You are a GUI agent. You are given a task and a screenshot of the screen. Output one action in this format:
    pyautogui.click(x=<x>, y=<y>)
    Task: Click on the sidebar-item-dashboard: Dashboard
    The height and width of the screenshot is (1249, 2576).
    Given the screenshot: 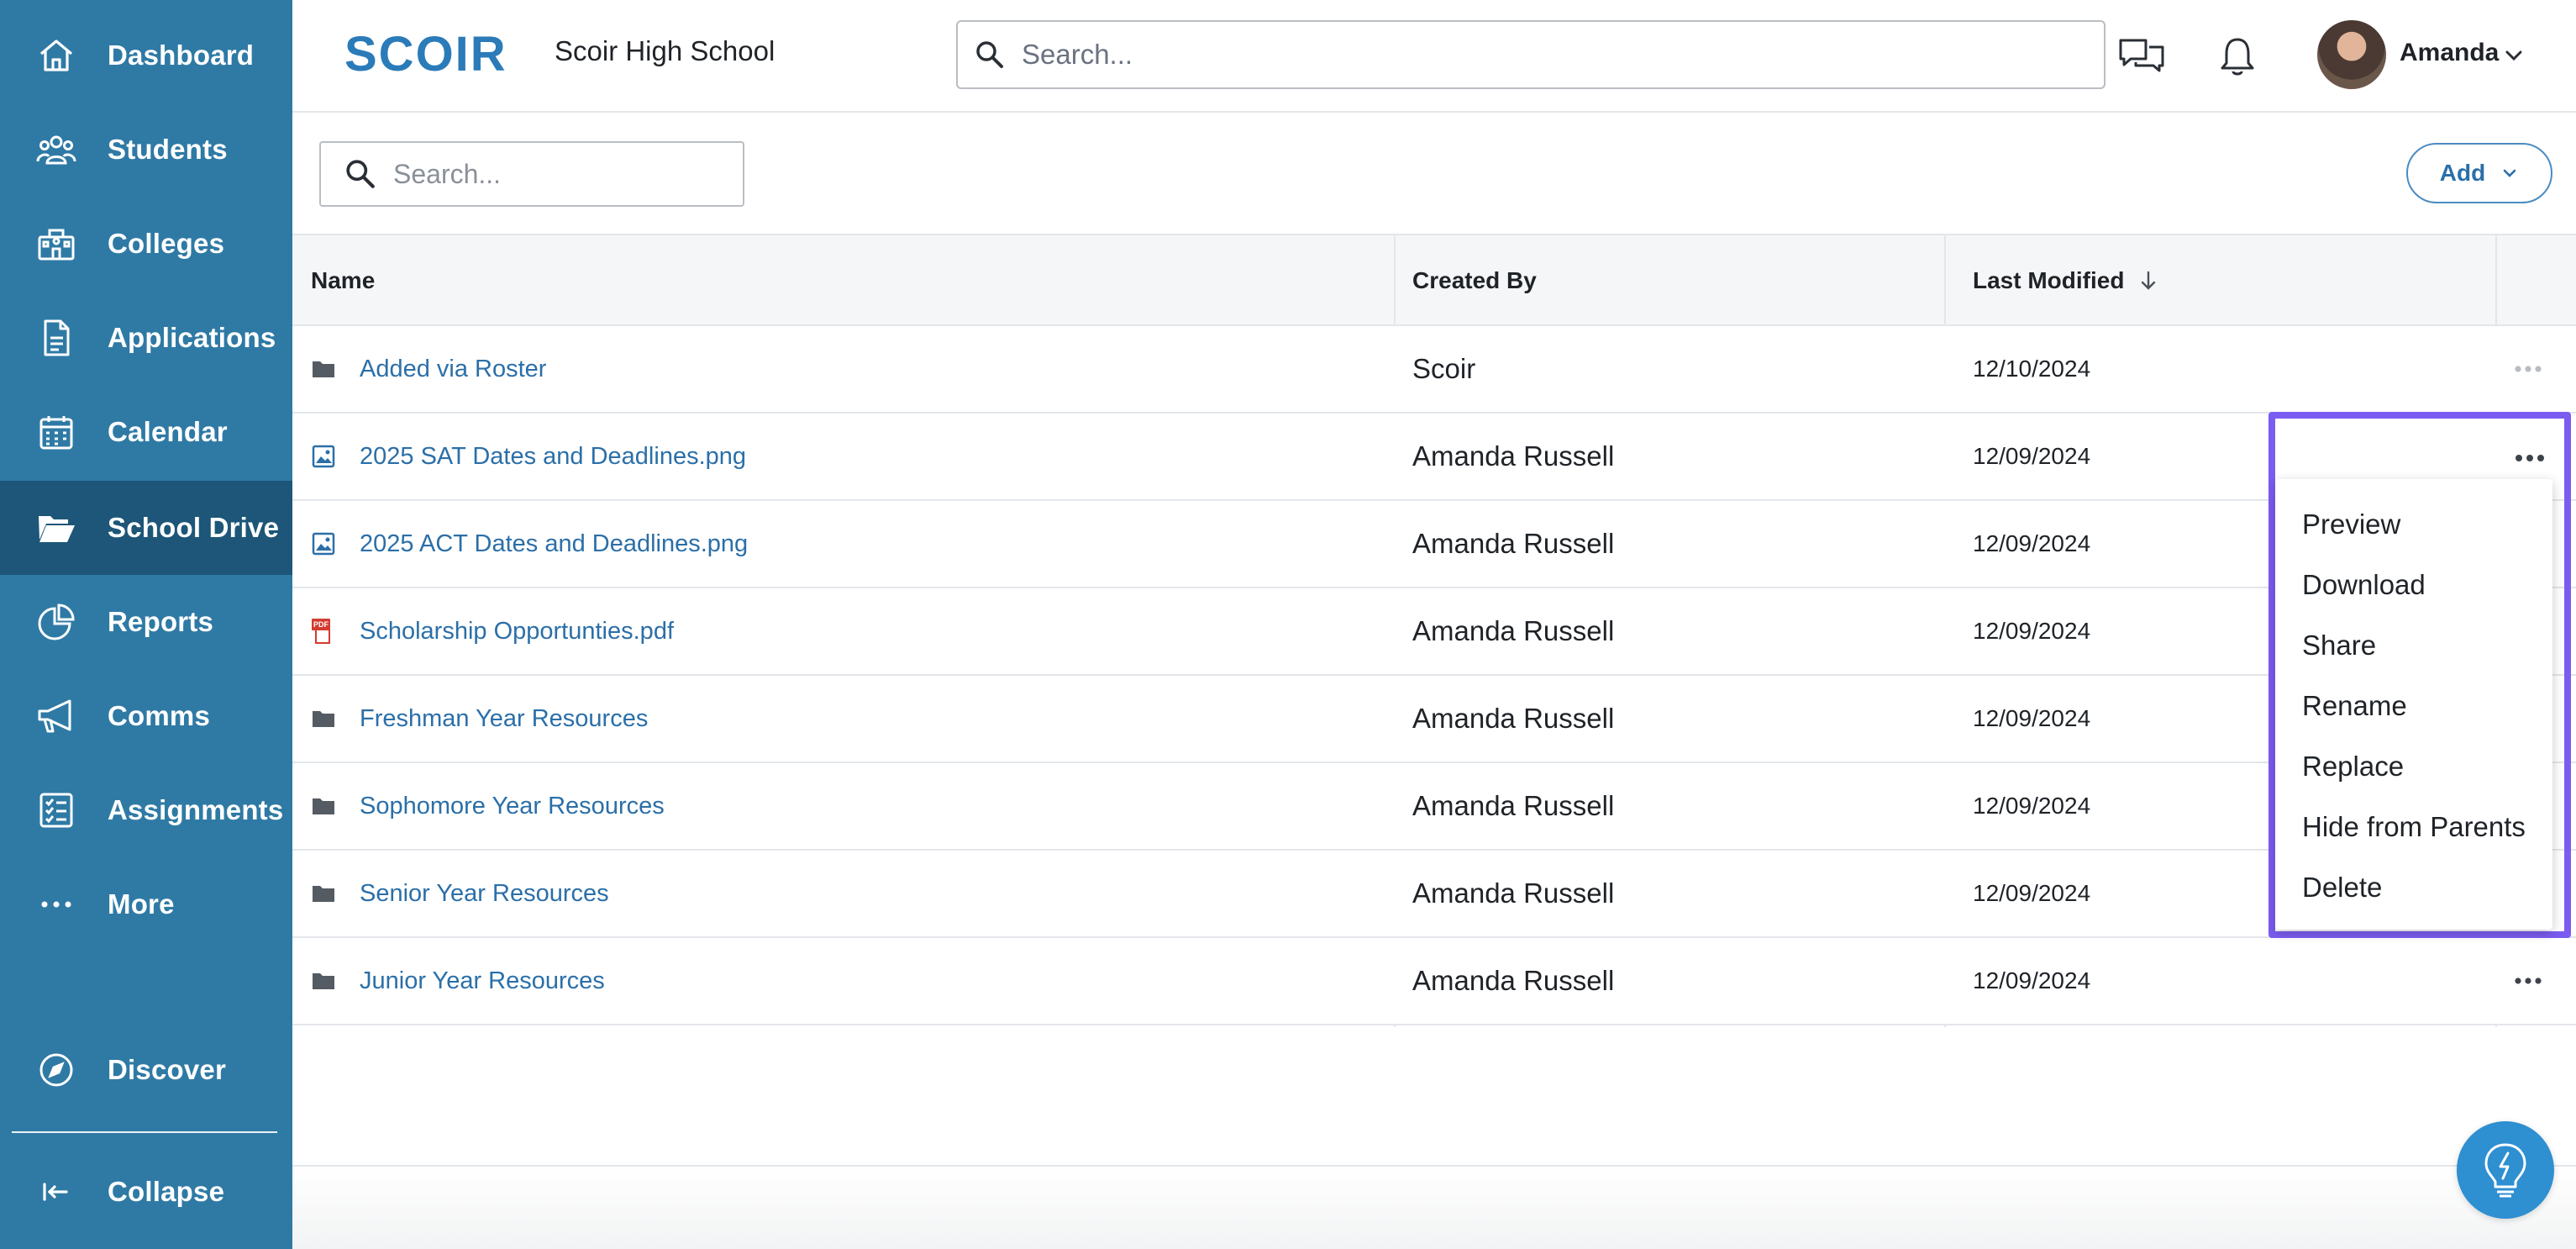 What is the action you would take?
    pyautogui.click(x=146, y=56)
    